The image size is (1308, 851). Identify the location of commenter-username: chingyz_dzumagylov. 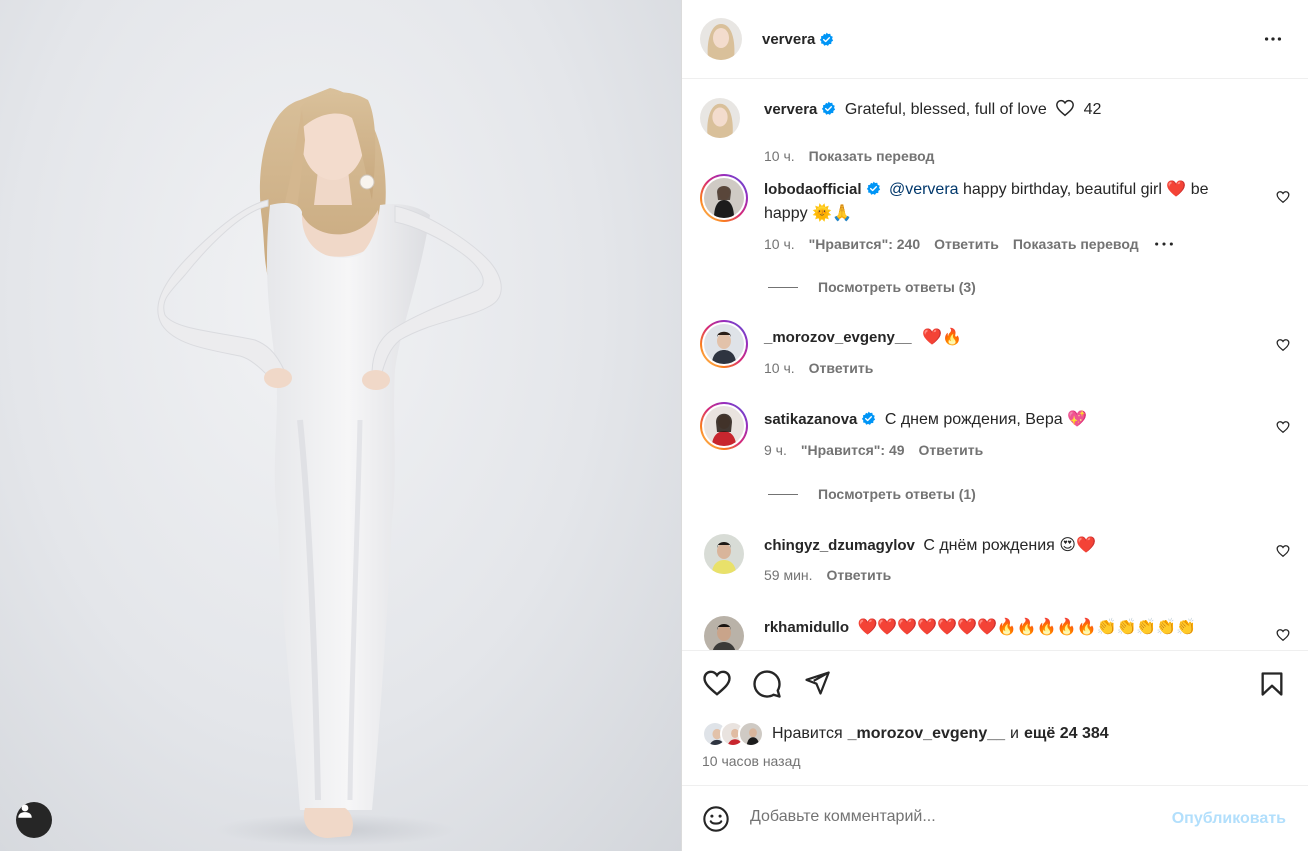
(839, 545).